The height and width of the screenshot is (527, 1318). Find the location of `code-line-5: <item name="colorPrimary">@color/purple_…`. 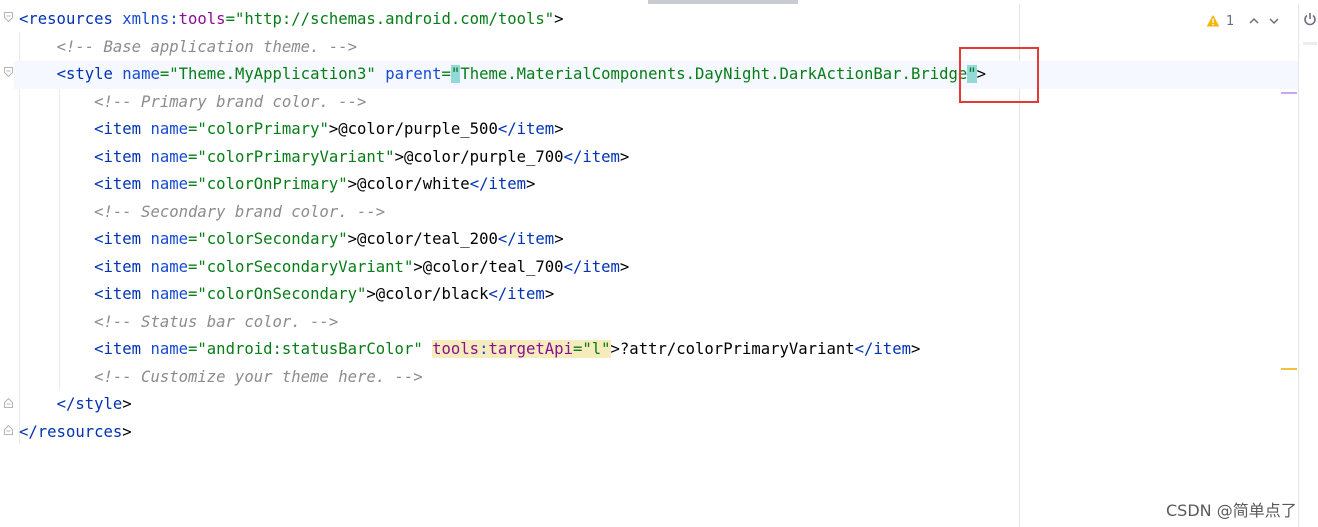

code-line-5: <item name="colorPrimary">@color/purple_… is located at coordinates (656, 130).